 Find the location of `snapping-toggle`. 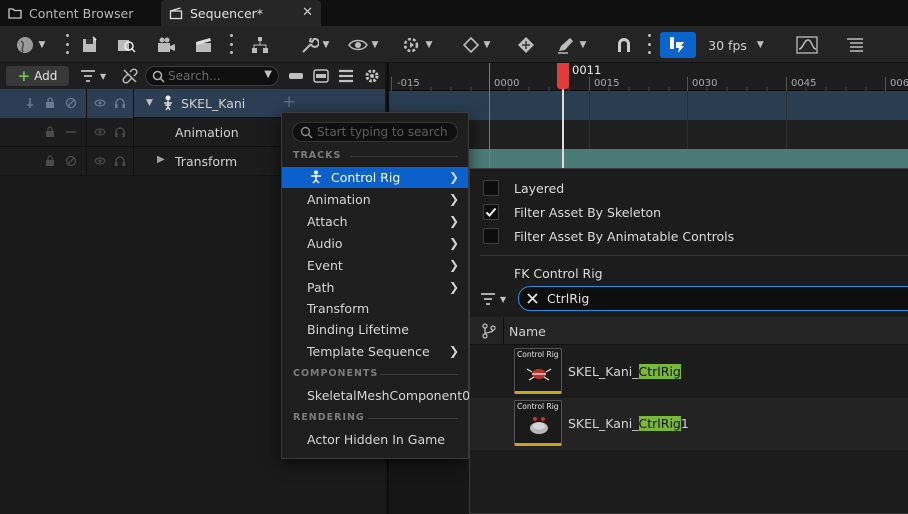

snapping-toggle is located at coordinates (624, 45).